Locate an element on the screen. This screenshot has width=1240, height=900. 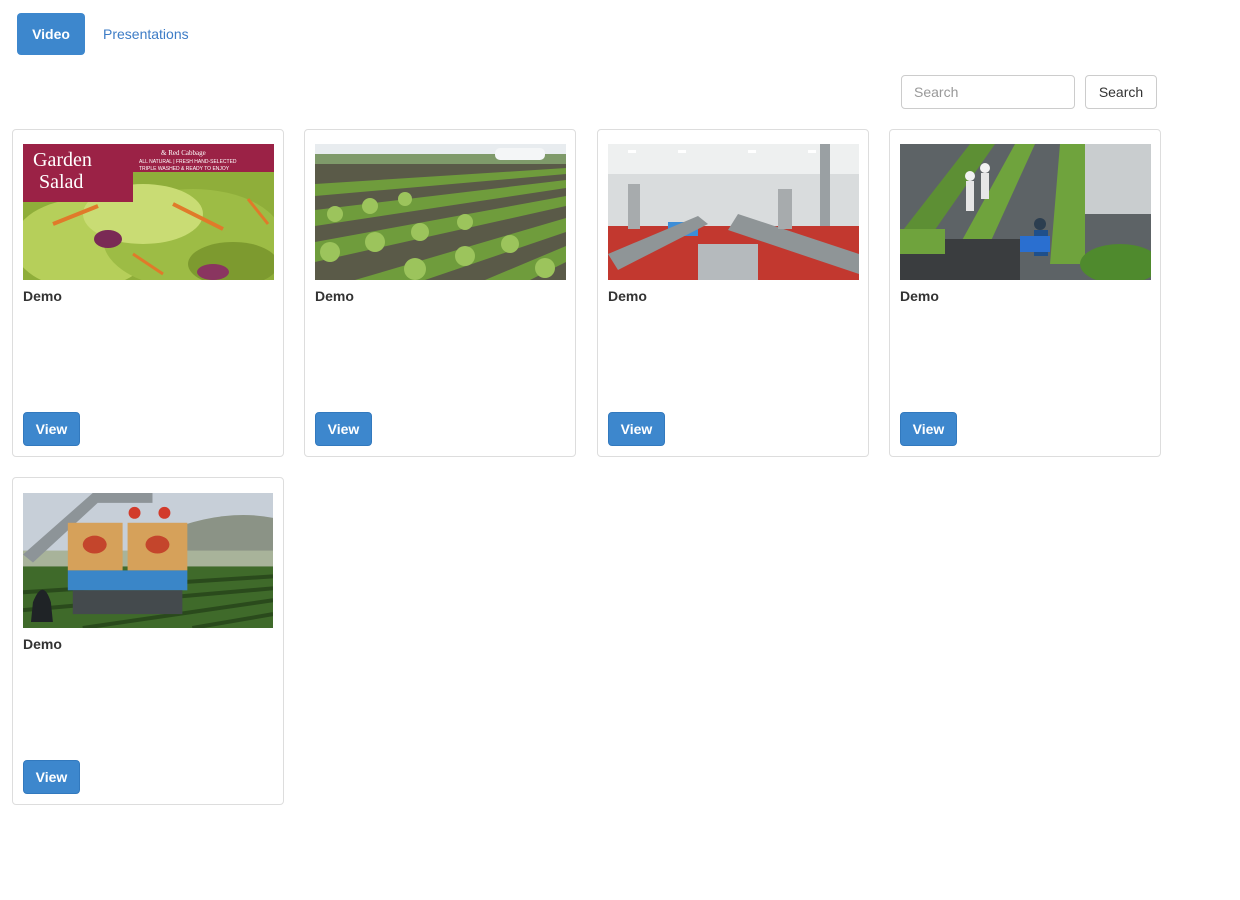
processing-conveyor-image is located at coordinates (1025, 212).